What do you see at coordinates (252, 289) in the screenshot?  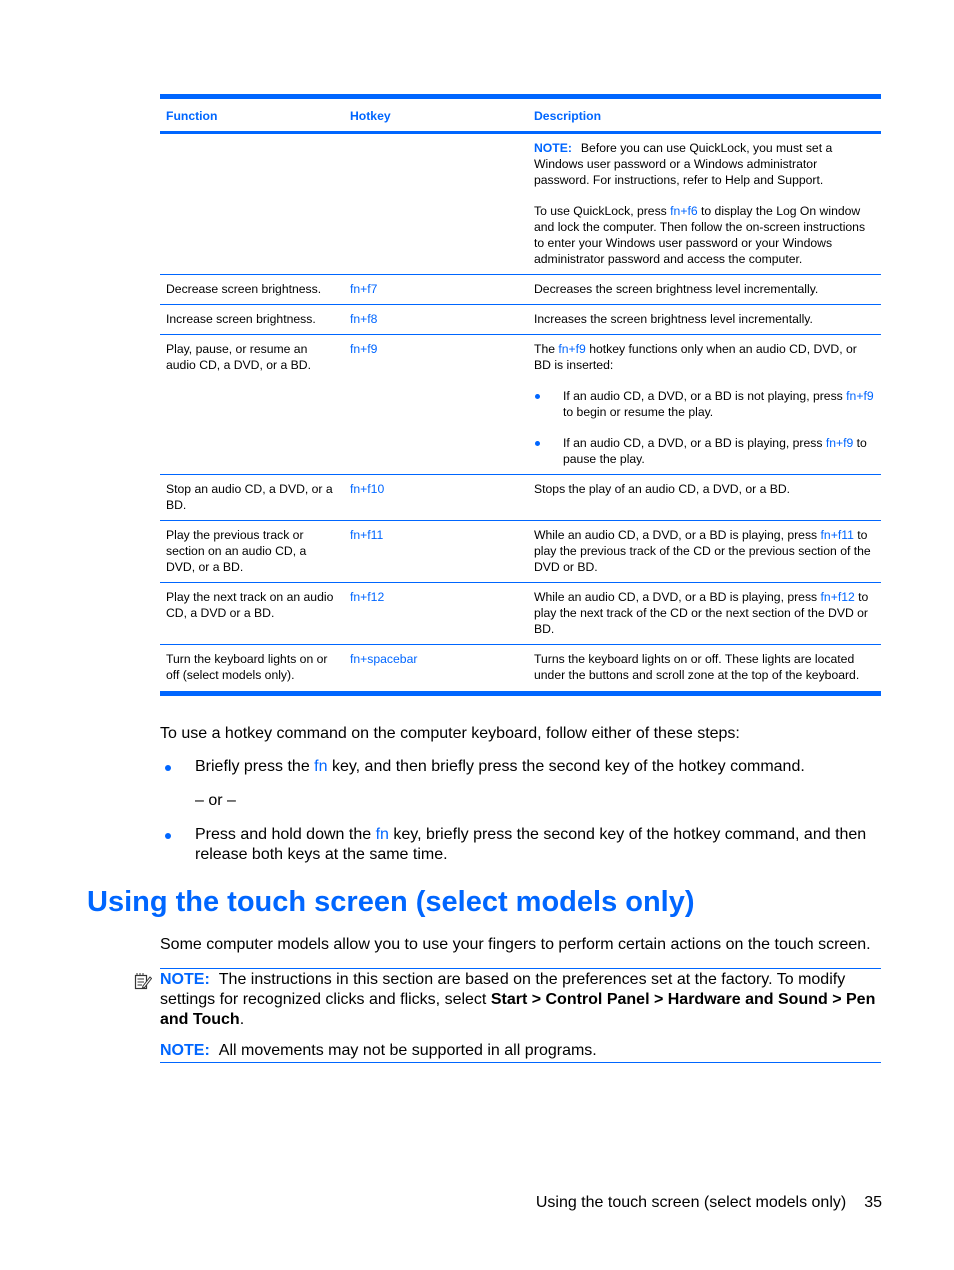 I see `function-cell: Decrease screen brightness.` at bounding box center [252, 289].